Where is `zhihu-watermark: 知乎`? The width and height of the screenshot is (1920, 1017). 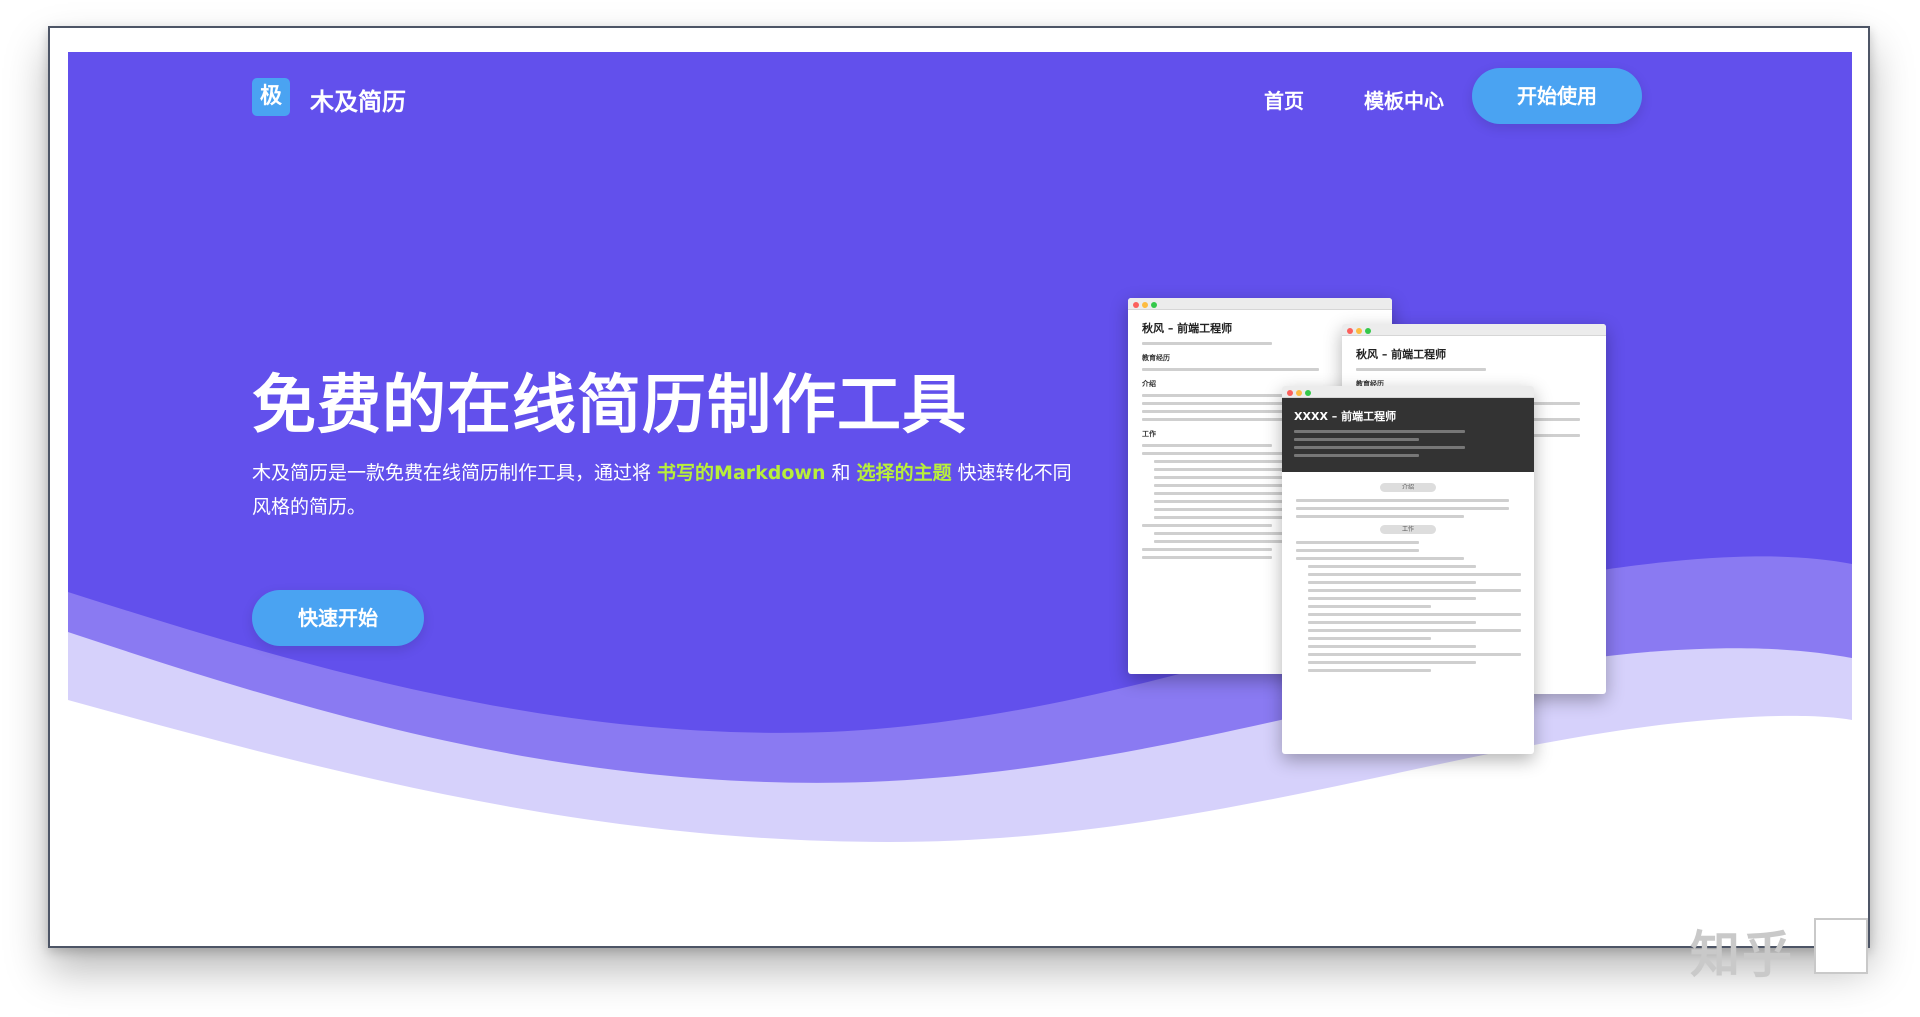 zhihu-watermark: 知乎 is located at coordinates (1742, 955).